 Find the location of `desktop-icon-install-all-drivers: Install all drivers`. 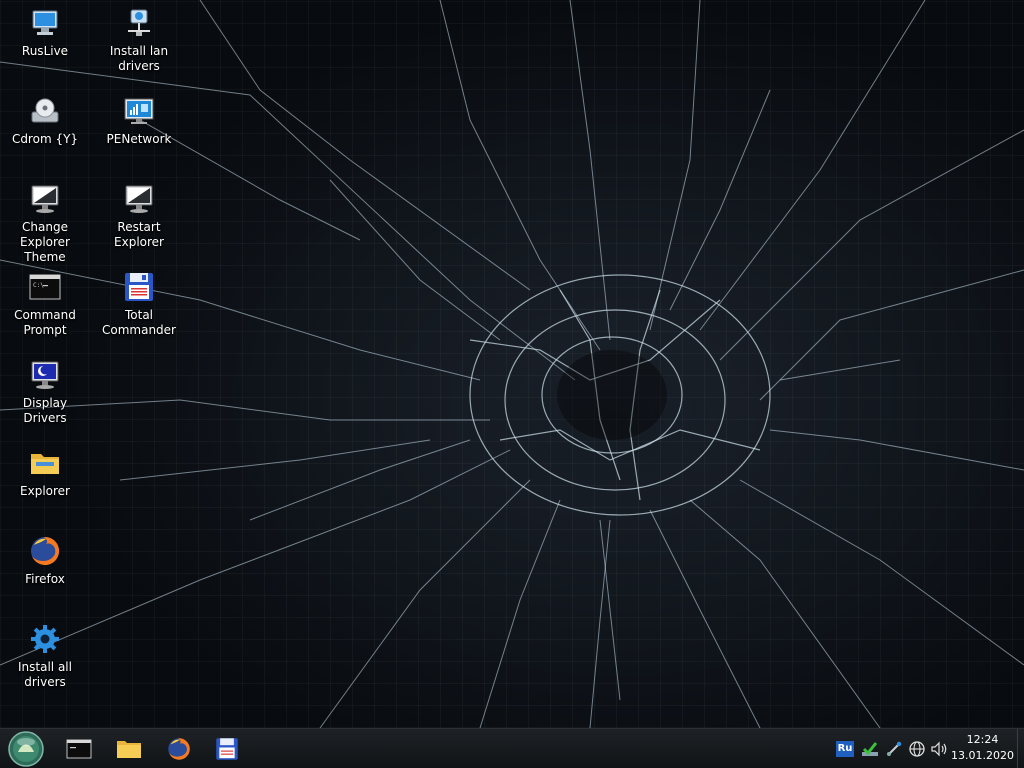

desktop-icon-install-all-drivers: Install all drivers is located at coordinates (45, 656).